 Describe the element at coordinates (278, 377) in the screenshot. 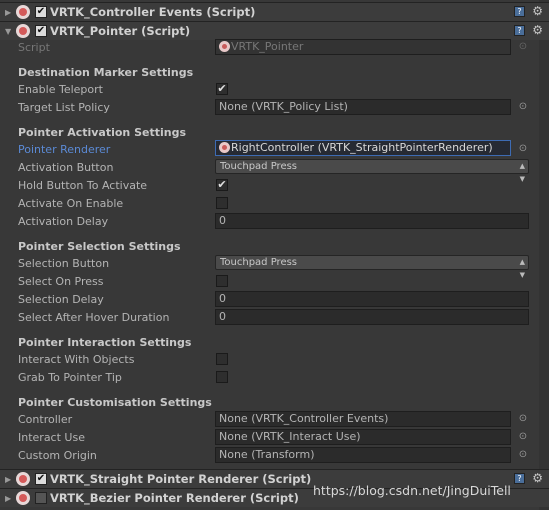

I see `grab-to-pointer-tip-row: Grab To Pointer Tip` at that location.